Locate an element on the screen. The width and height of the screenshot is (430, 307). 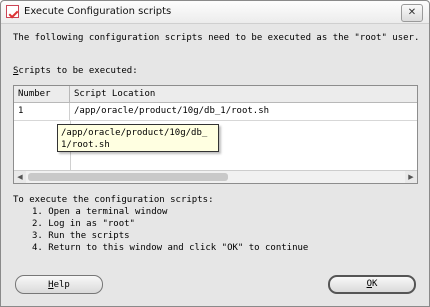
instruction-step: 1. Open a terminal window is located at coordinates (100, 212).